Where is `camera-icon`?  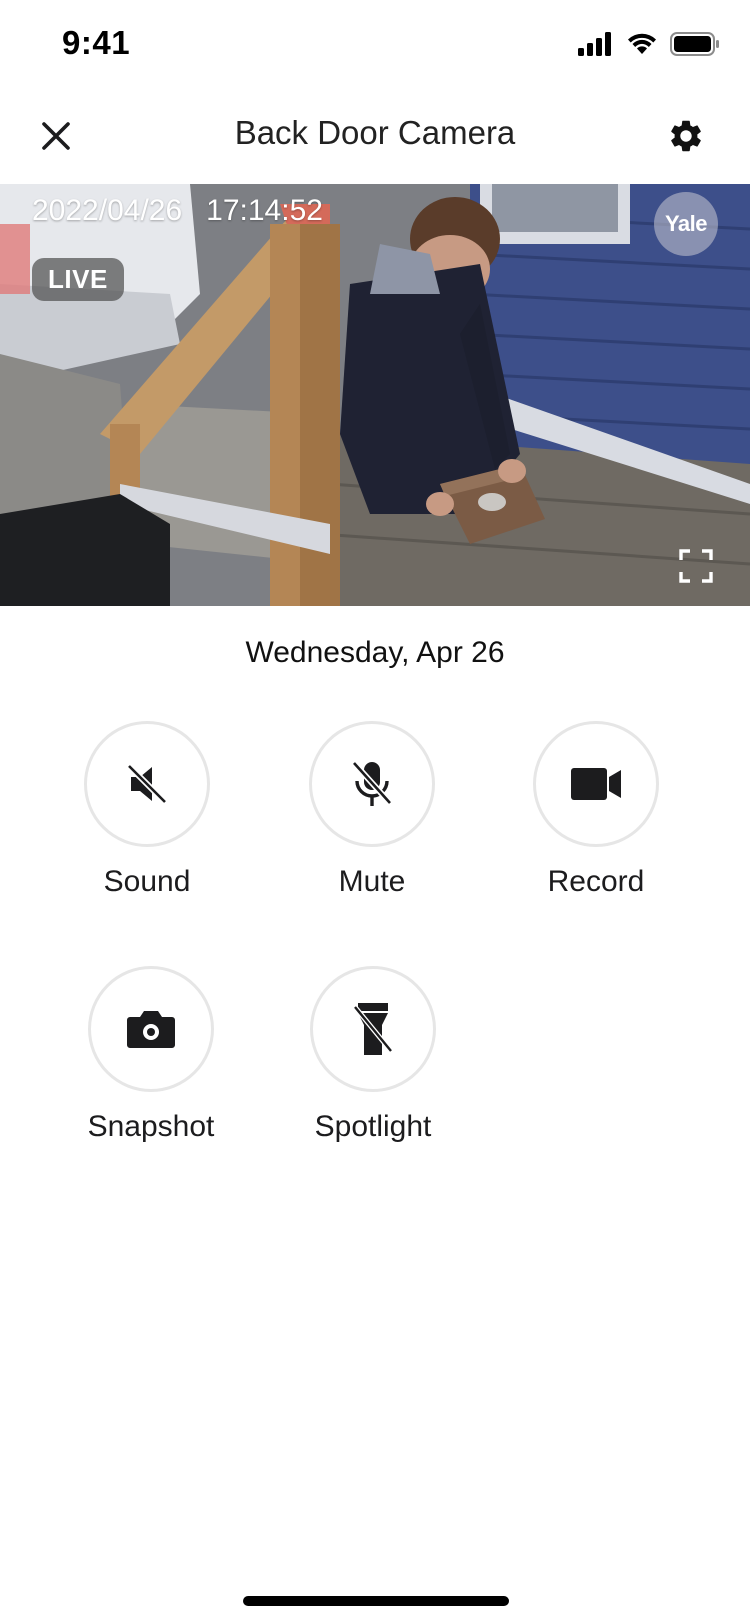 camera-icon is located at coordinates (151, 1029).